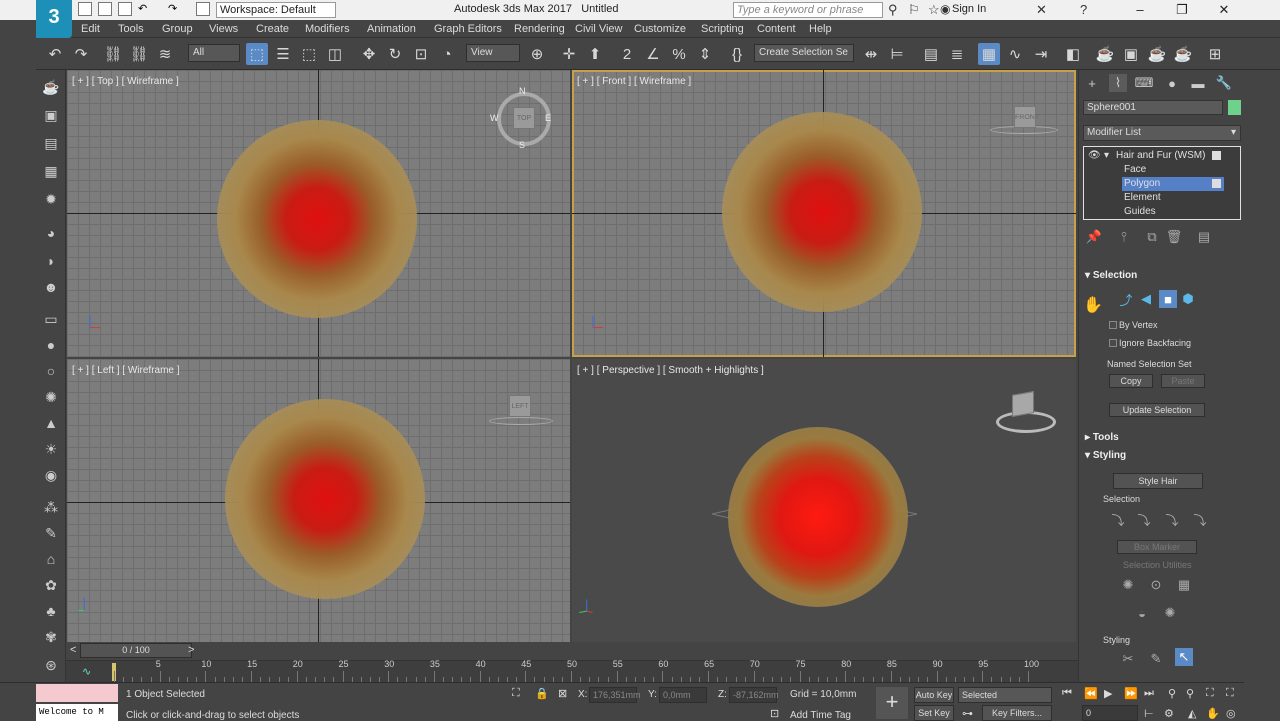 Image resolution: width=1280 pixels, height=721 pixels. Describe the element at coordinates (542, 693) in the screenshot. I see `selection-lock-icon: 🔒` at that location.